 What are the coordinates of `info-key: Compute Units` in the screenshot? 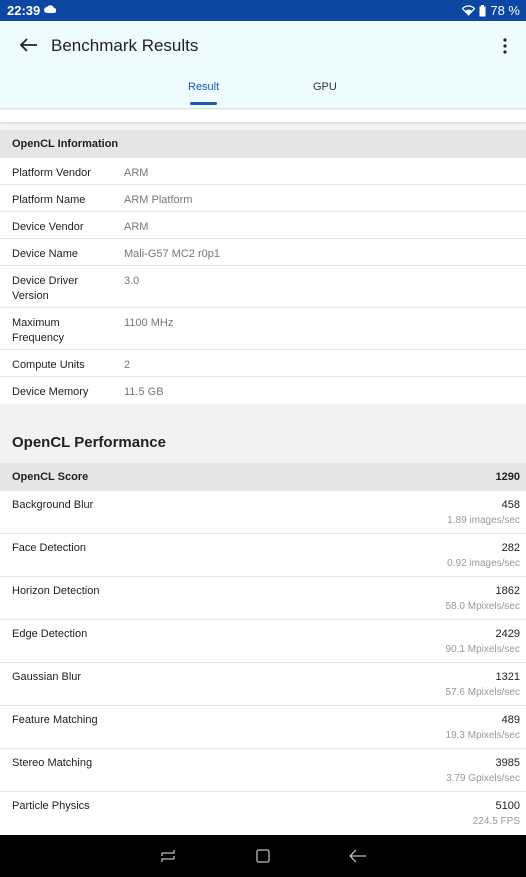 It's located at (48, 365).